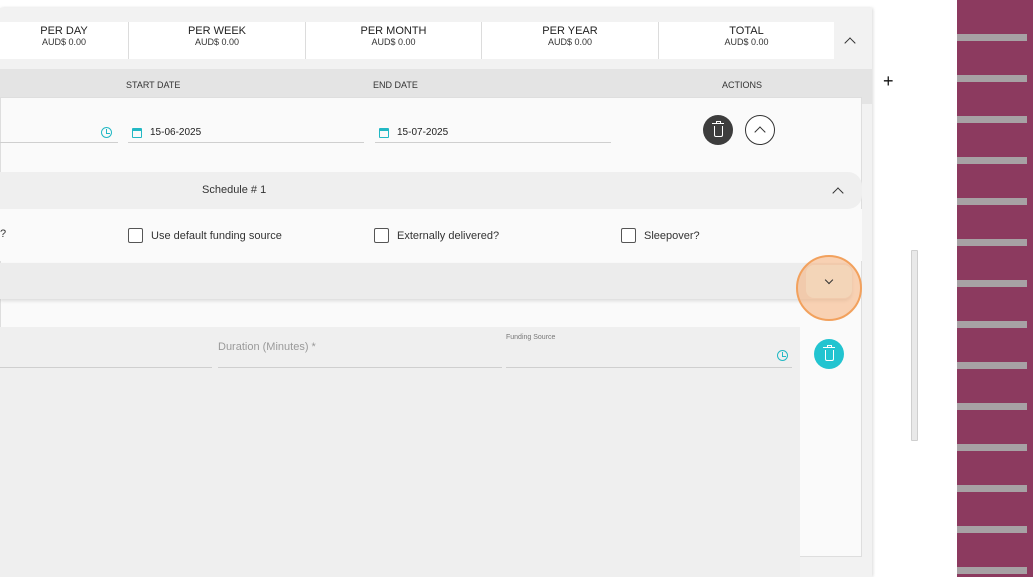 The image size is (1033, 577). Describe the element at coordinates (493, 133) in the screenshot. I see `end-date-field: 15-07-2025` at that location.